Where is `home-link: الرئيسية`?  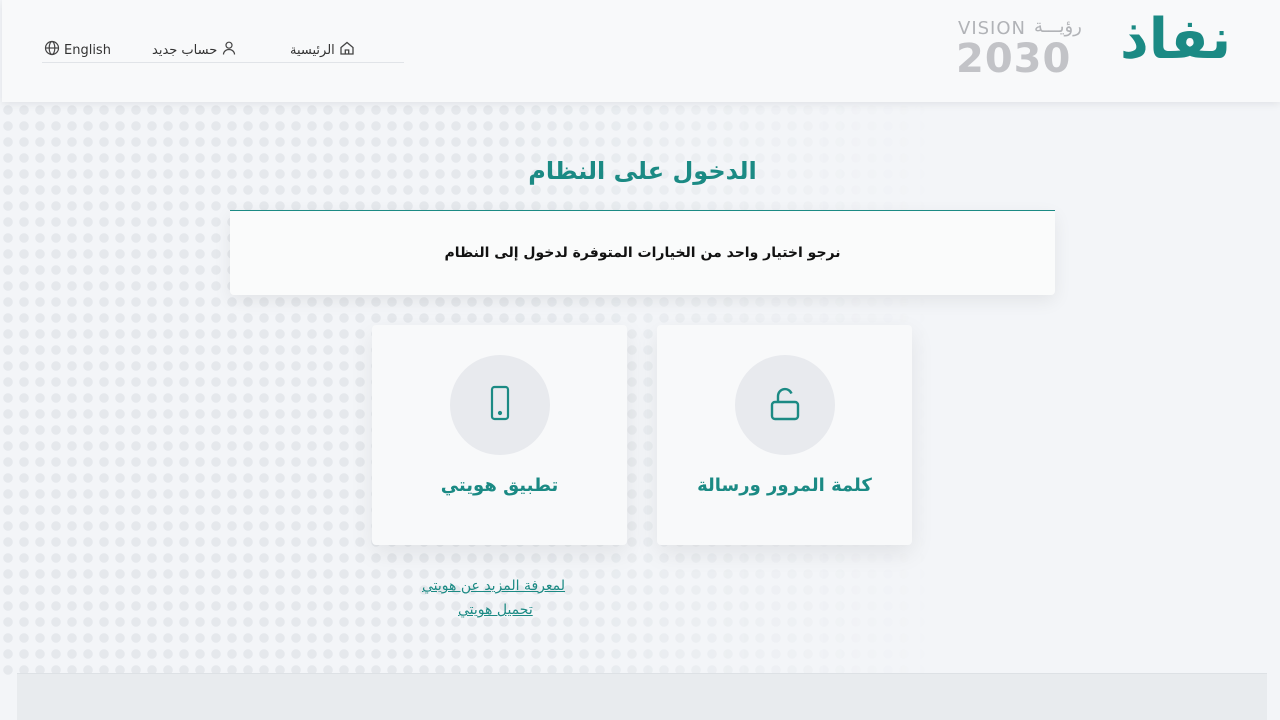 home-link: الرئيسية is located at coordinates (322, 50).